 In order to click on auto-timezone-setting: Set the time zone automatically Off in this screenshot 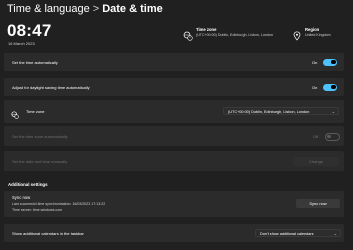, I will do `click(174, 136)`.